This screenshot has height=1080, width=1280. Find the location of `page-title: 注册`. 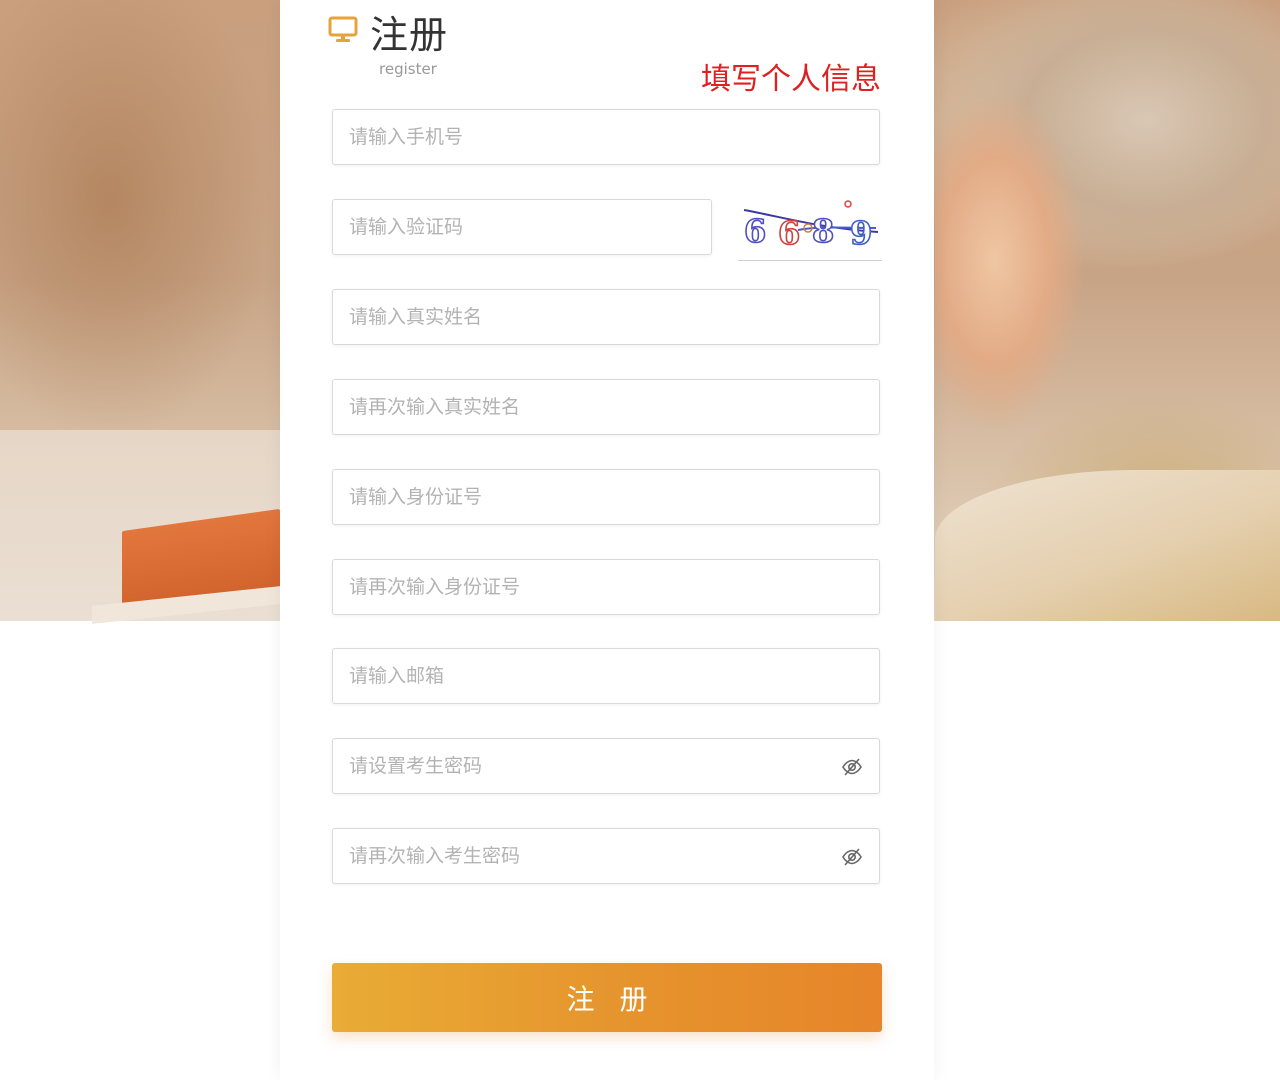

page-title: 注册 is located at coordinates (409, 35).